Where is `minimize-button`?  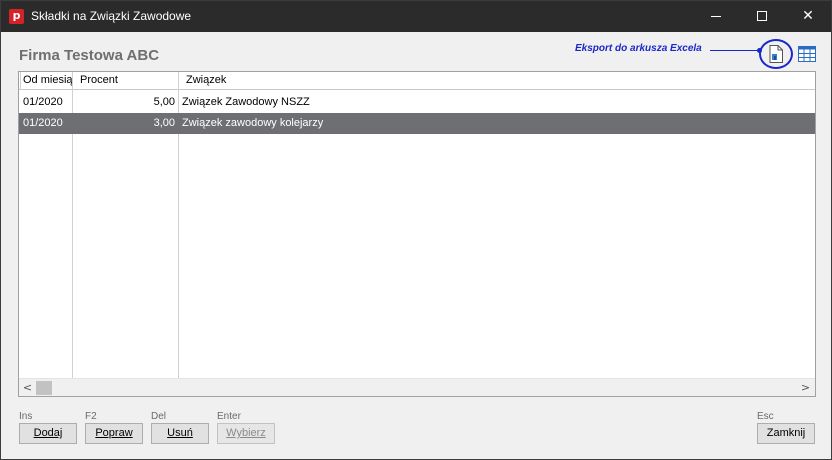
minimize-button is located at coordinates (716, 16).